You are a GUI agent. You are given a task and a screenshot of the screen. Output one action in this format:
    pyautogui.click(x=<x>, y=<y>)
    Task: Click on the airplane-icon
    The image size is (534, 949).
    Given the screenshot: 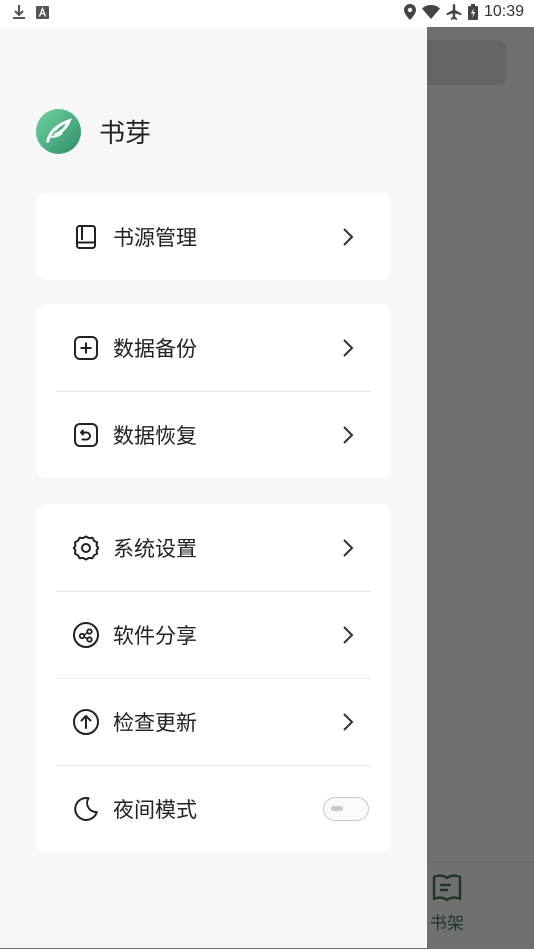 What is the action you would take?
    pyautogui.click(x=454, y=12)
    